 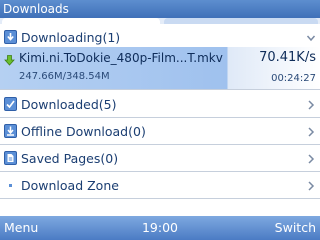 I want to click on section-downloaded-label: Downloaded(5), so click(x=69, y=104).